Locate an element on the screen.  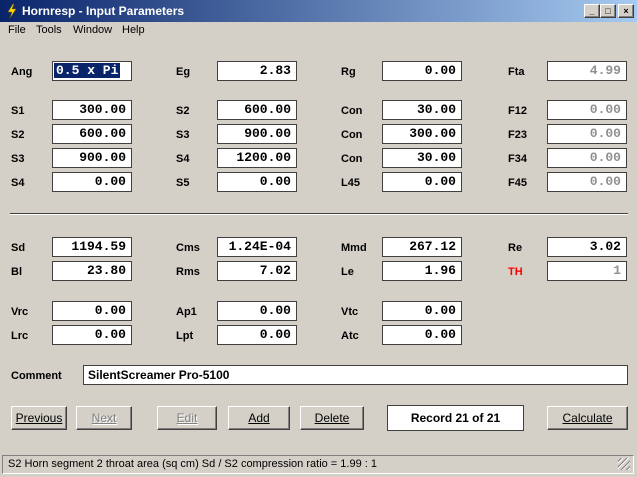
f34-field: 0.00 is located at coordinates (587, 158).